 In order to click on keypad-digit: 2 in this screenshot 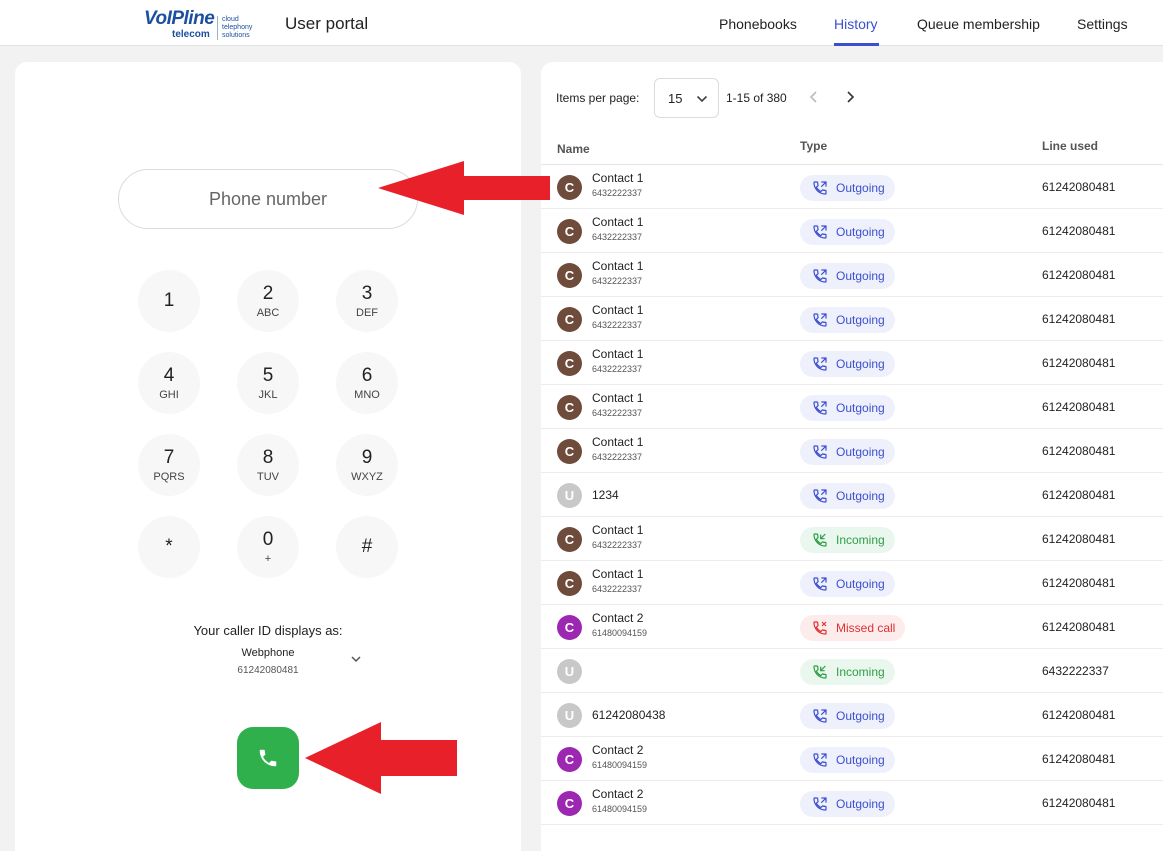, I will do `click(268, 293)`.